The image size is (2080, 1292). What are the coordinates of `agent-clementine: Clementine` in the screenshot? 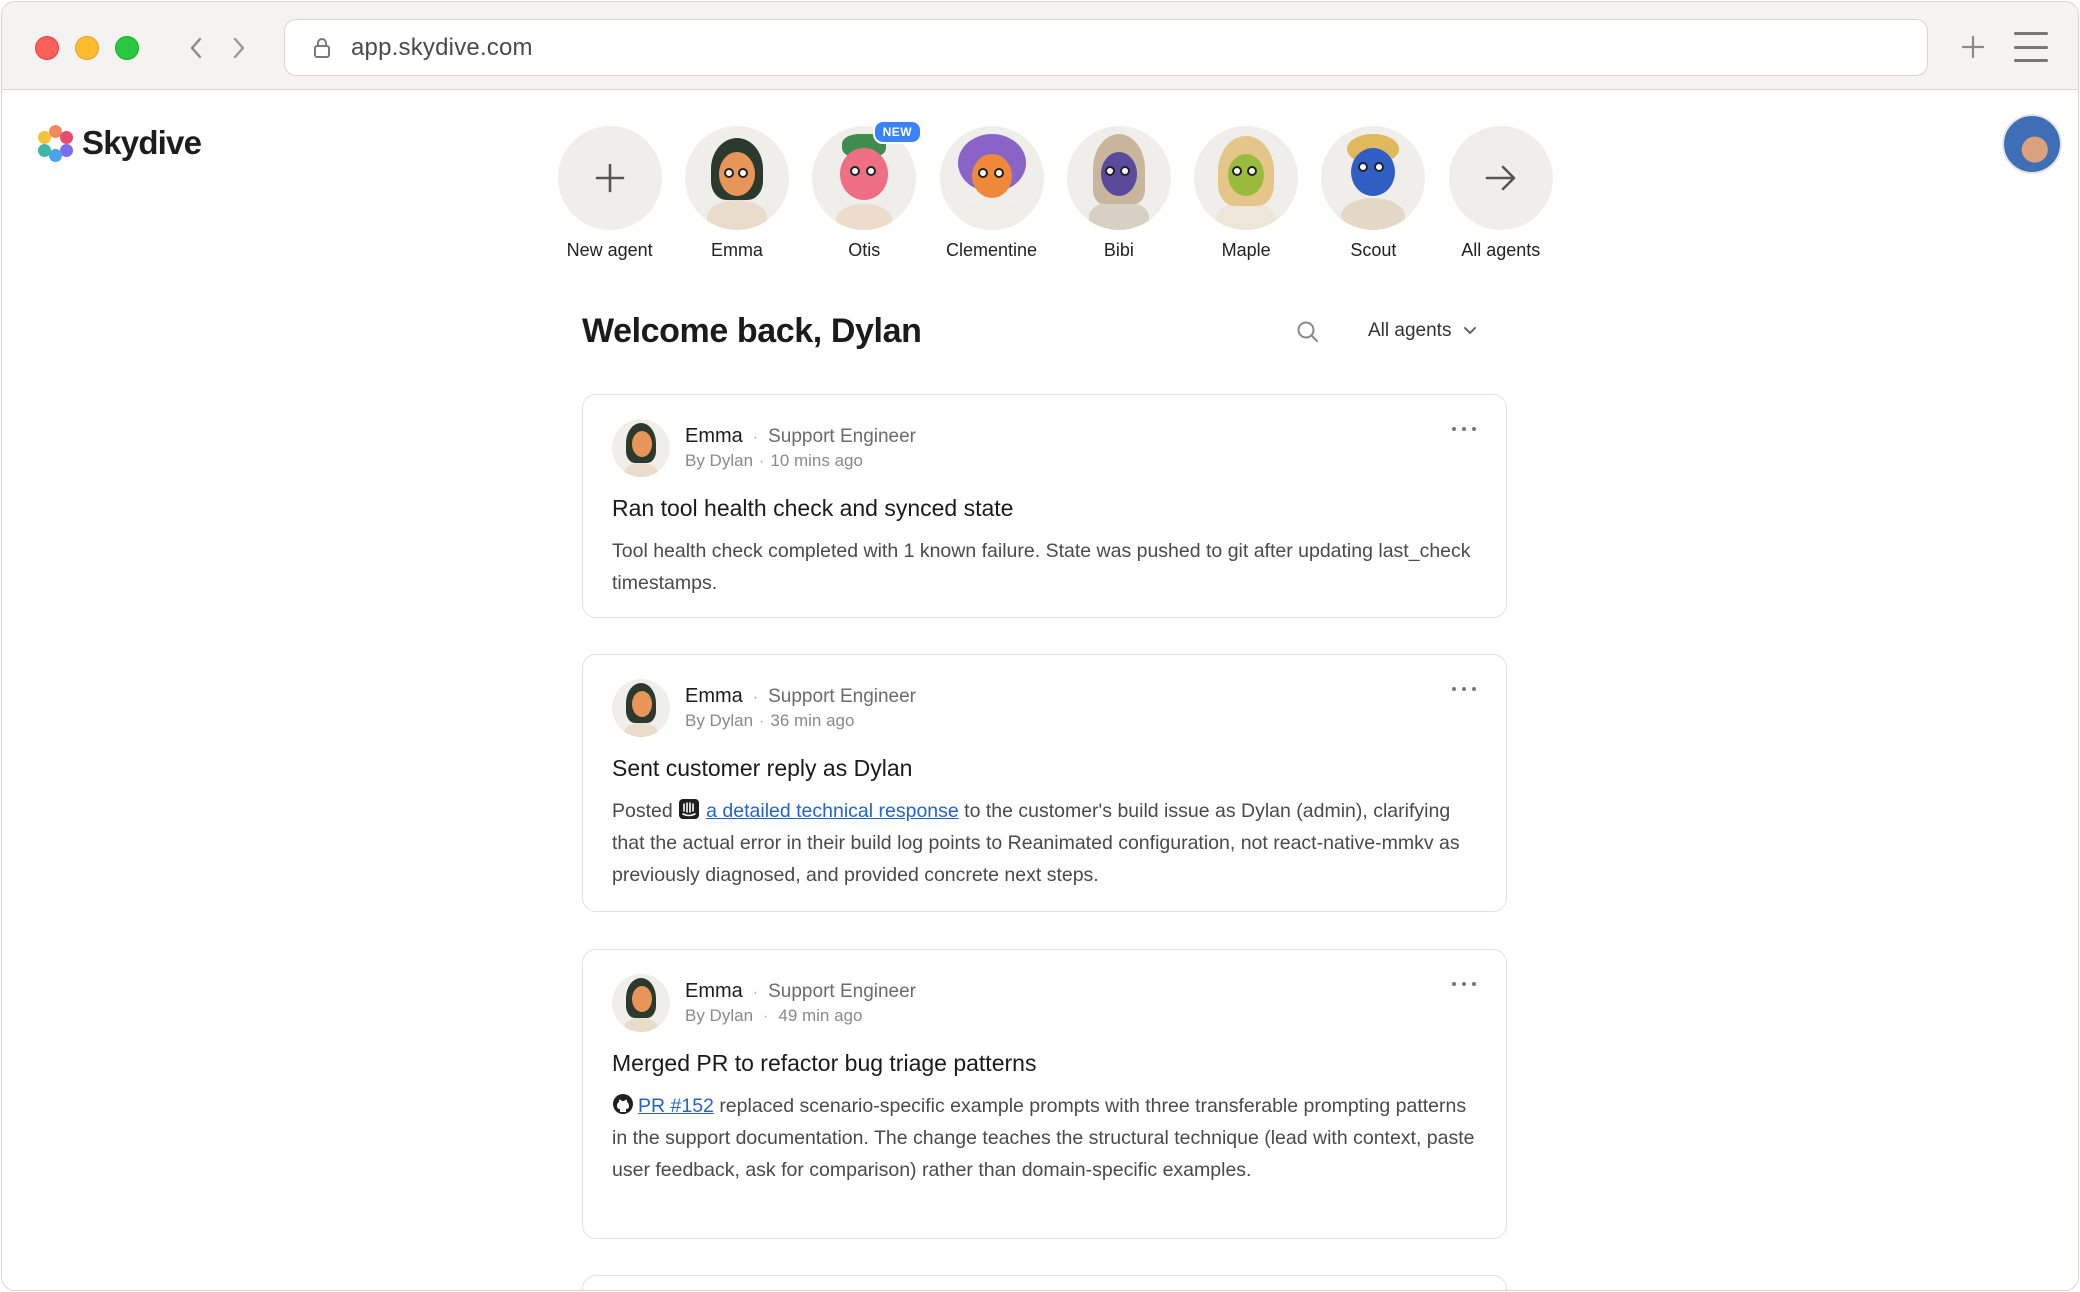 It's located at (991, 193).